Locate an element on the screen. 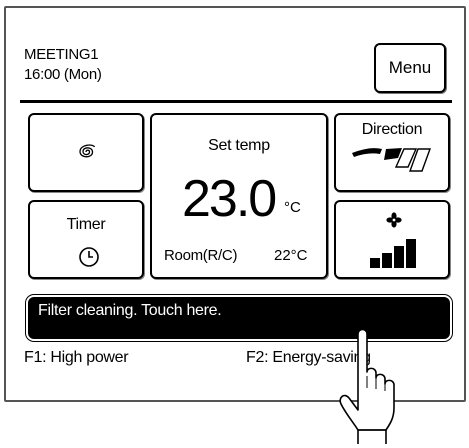 Image resolution: width=469 pixels, height=448 pixels. swirl-icon is located at coordinates (87, 151).